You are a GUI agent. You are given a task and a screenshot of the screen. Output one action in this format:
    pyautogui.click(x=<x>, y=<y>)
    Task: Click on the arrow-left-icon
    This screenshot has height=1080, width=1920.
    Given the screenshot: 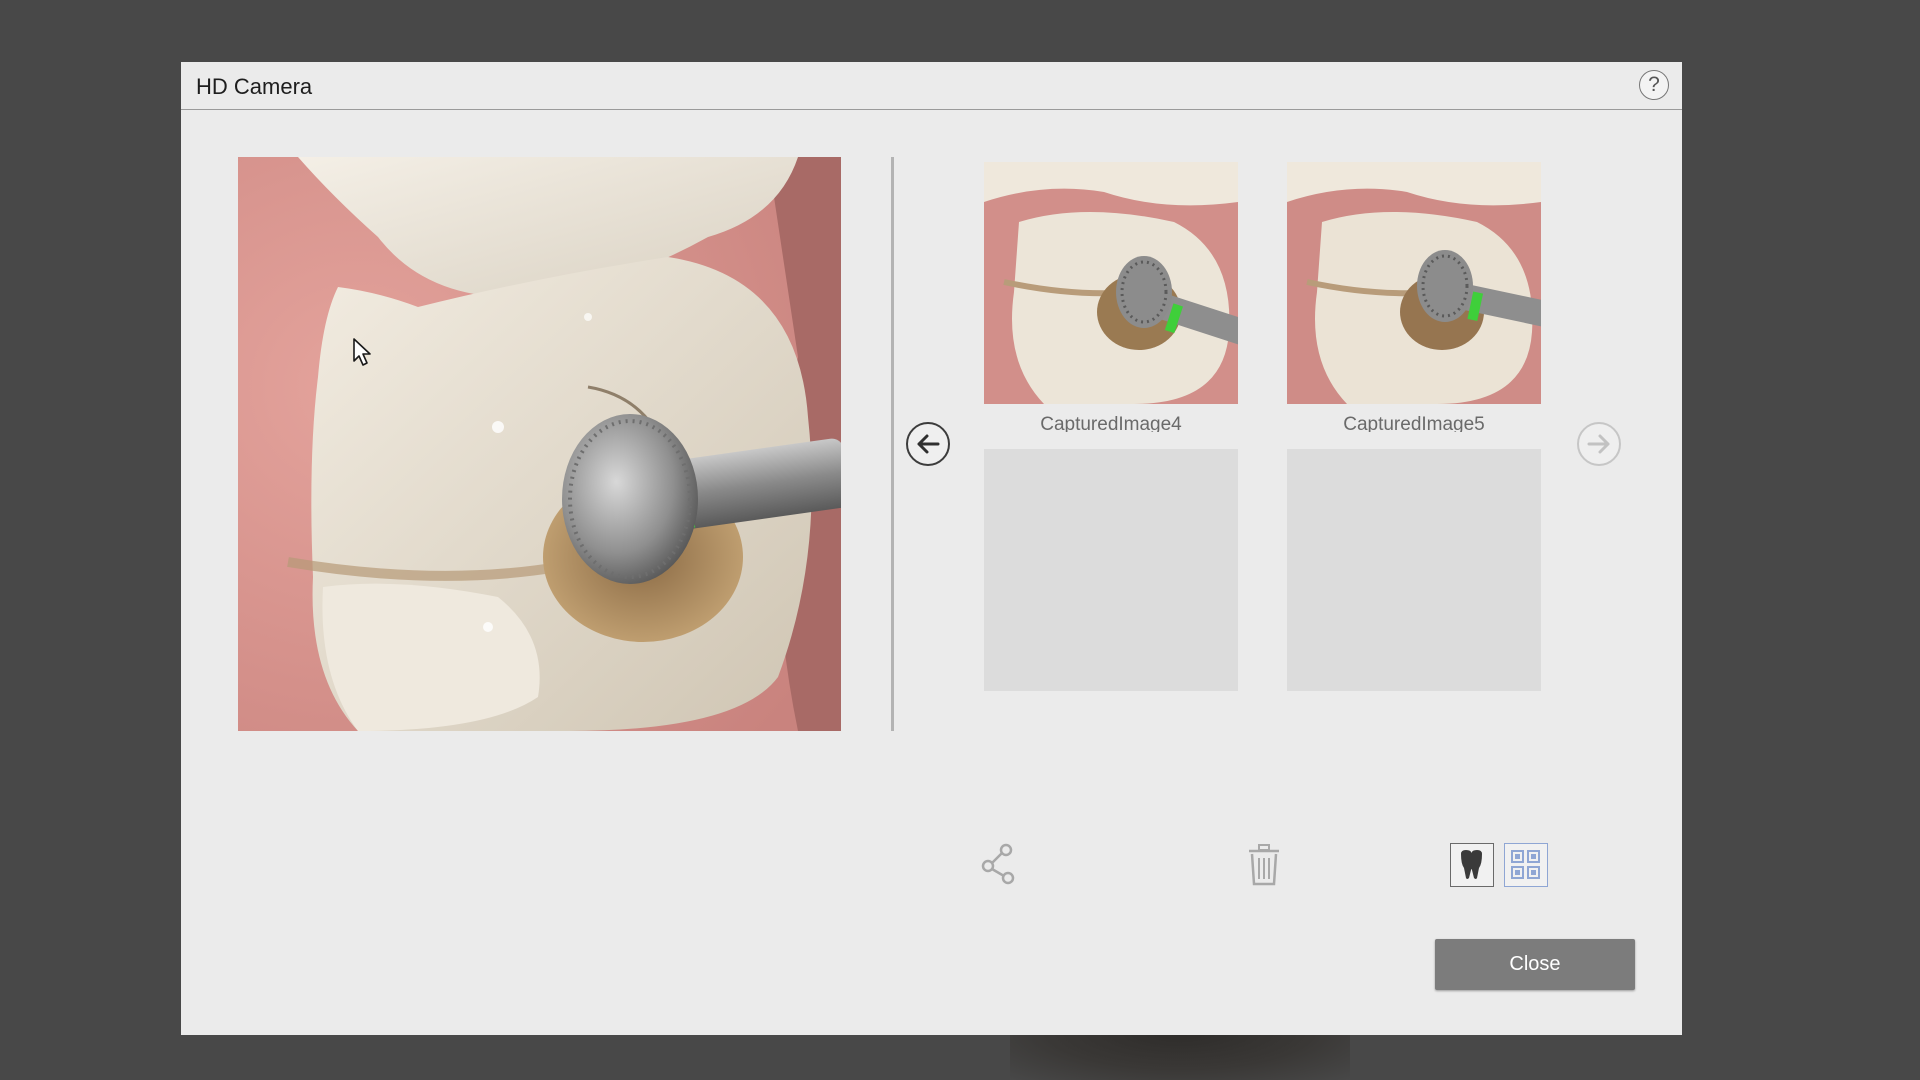 What is the action you would take?
    pyautogui.click(x=928, y=444)
    